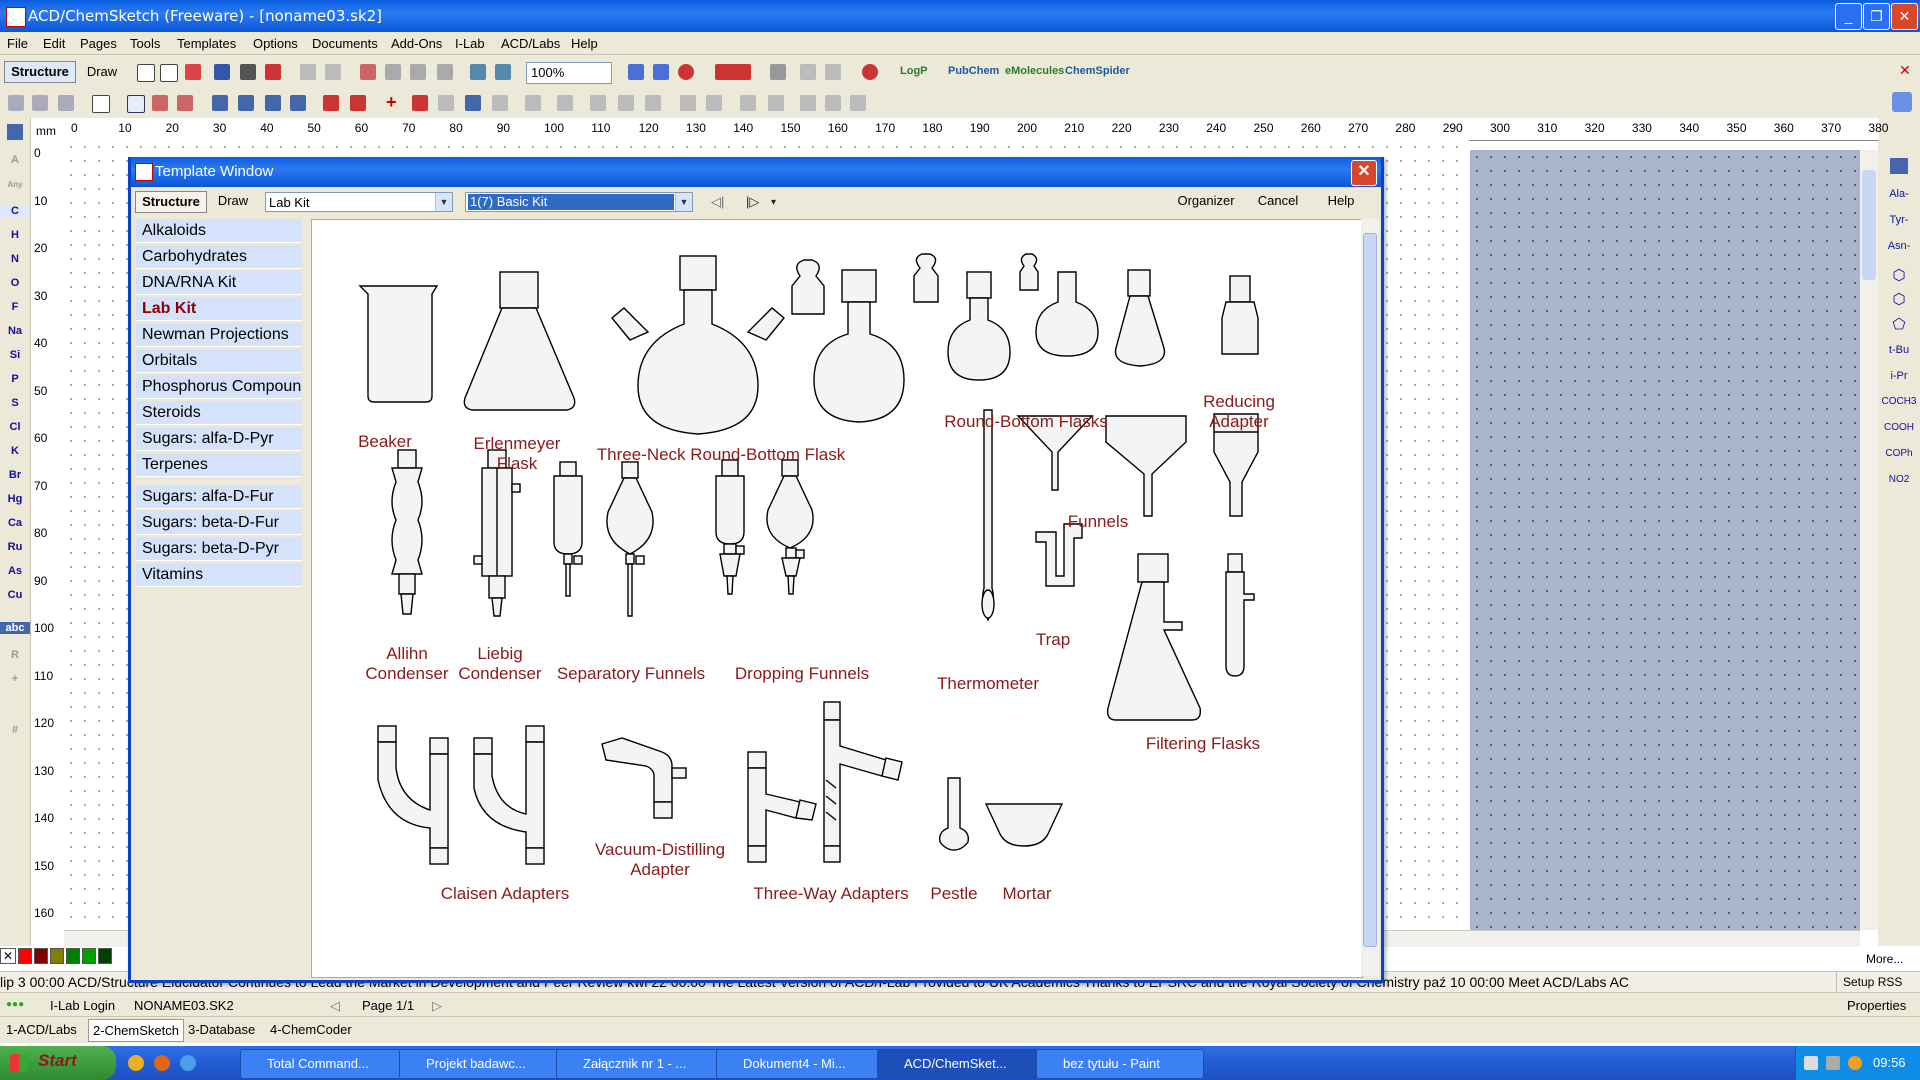  Describe the element at coordinates (848, 341) in the screenshot. I see `round-bottom-flask-large-template` at that location.